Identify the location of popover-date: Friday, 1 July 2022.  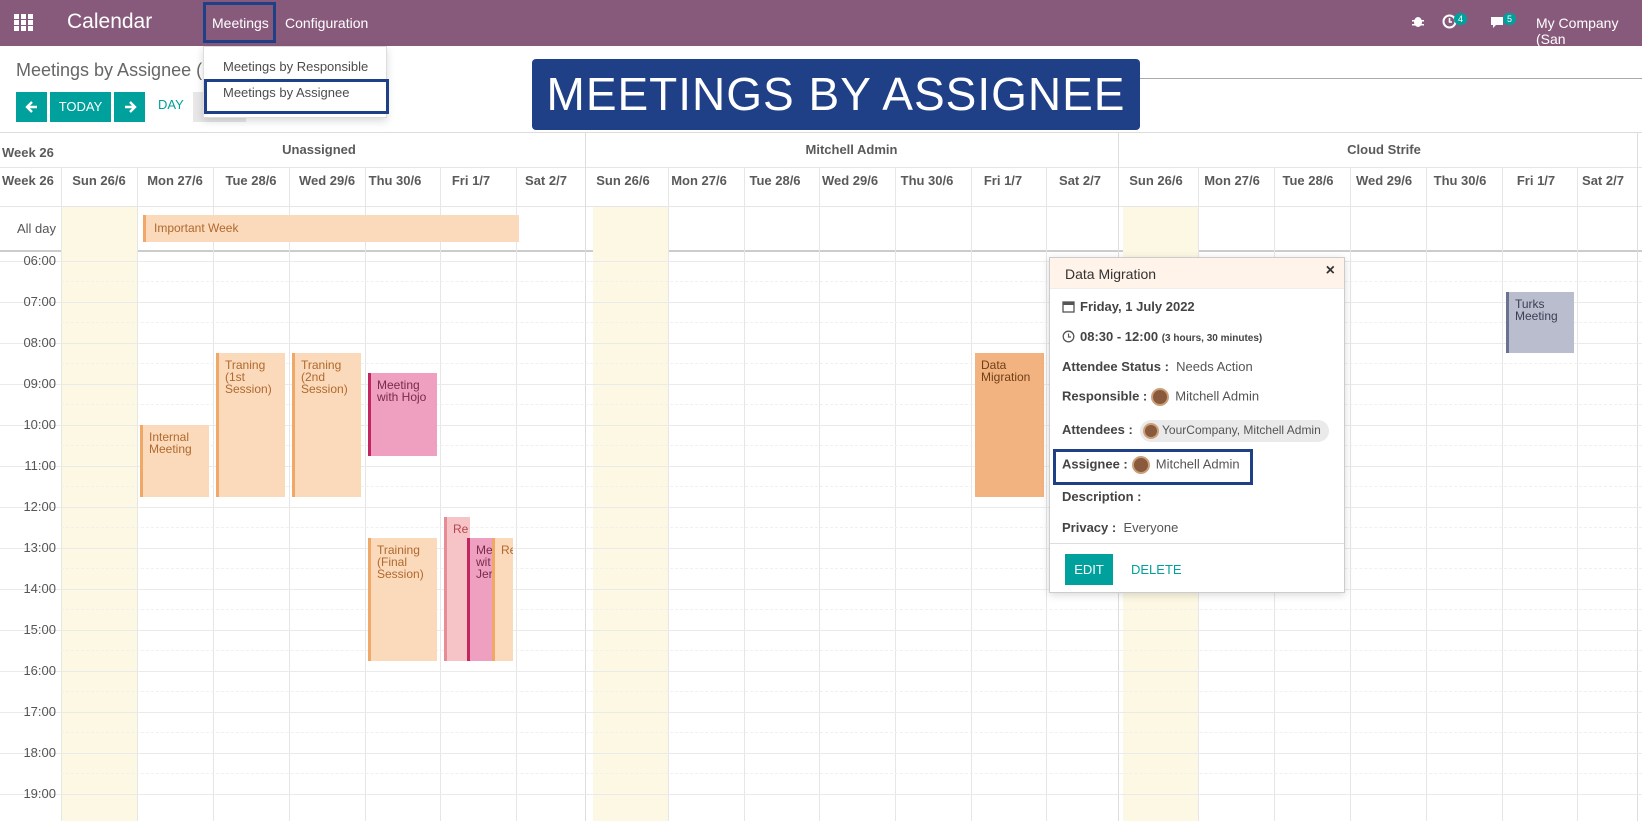
(1128, 307).